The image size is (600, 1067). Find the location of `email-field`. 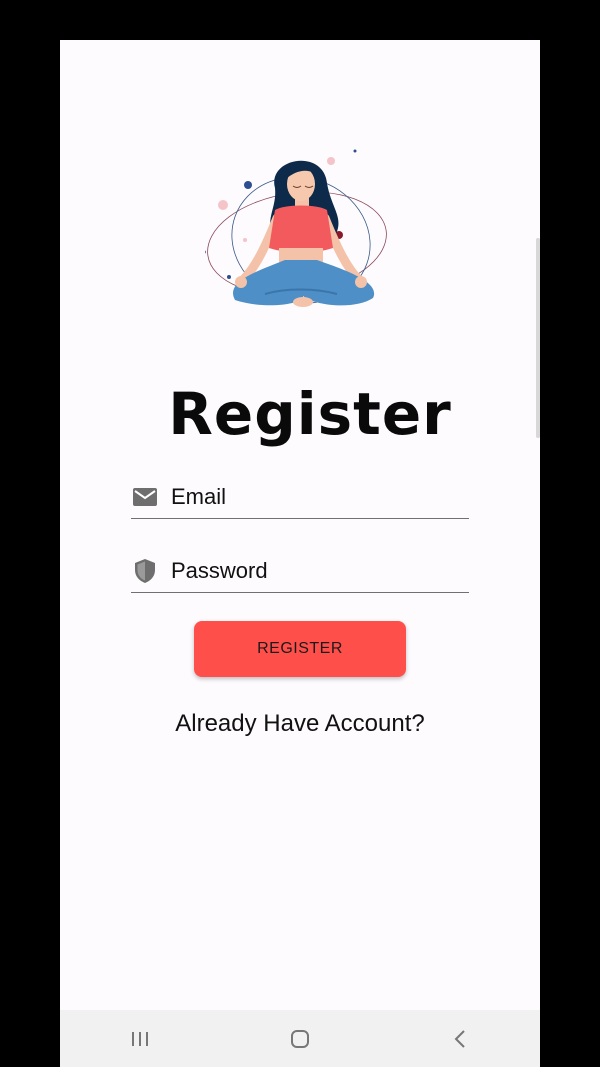

email-field is located at coordinates (300, 497).